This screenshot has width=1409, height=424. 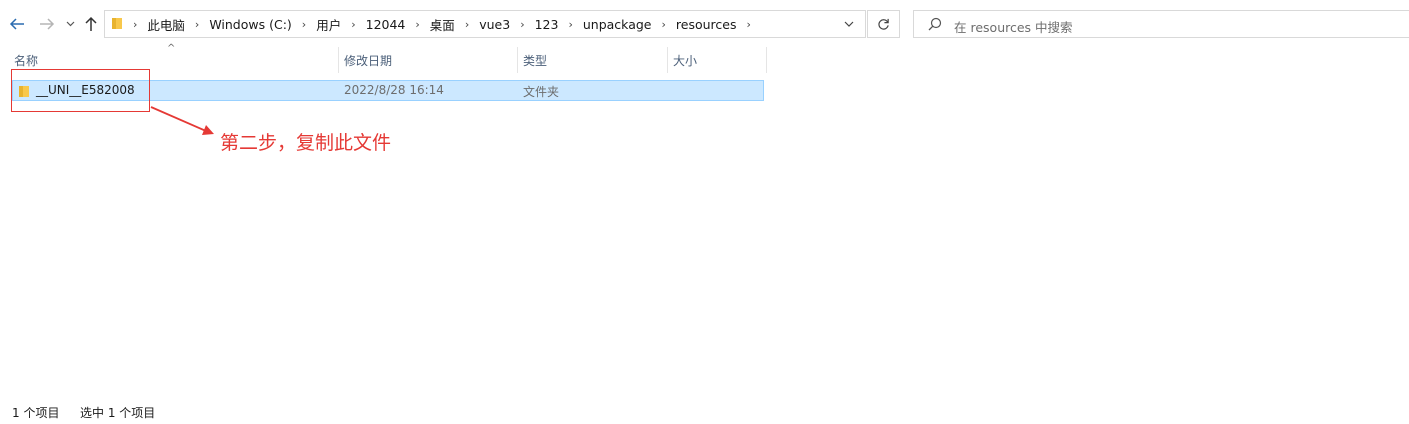 I want to click on annotation-arrow-icon, so click(x=182, y=120).